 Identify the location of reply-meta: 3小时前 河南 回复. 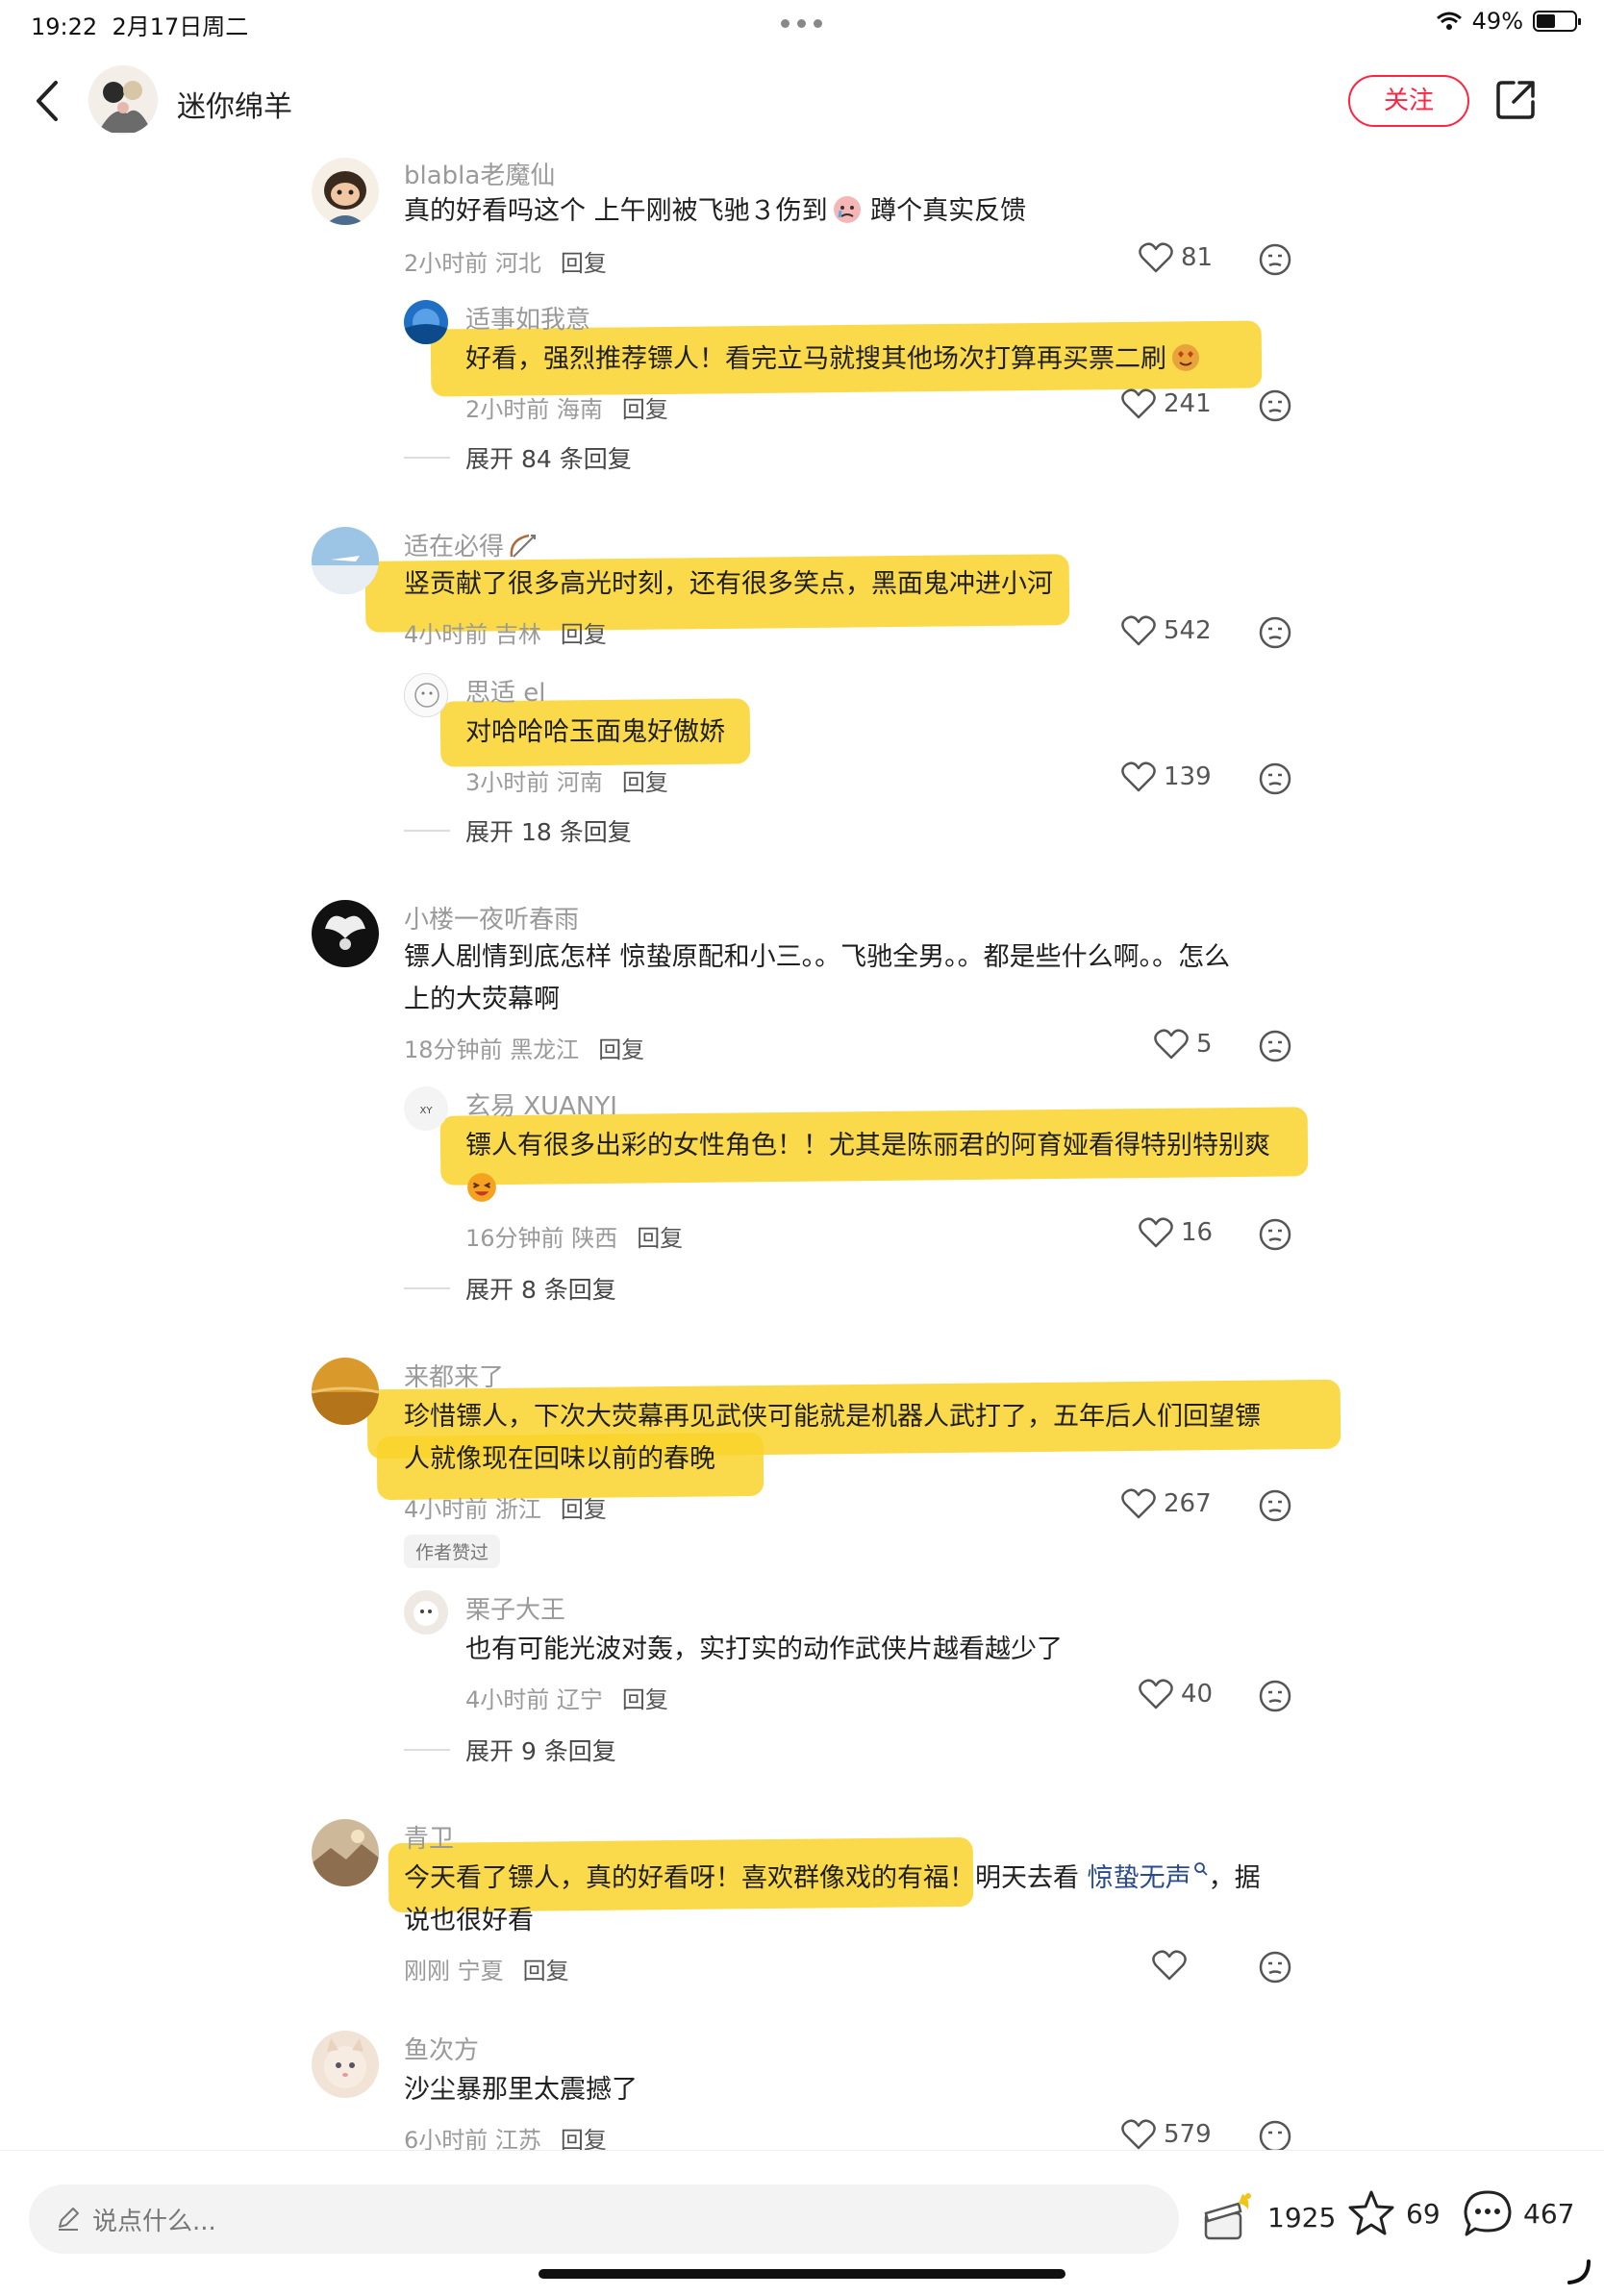
(566, 782).